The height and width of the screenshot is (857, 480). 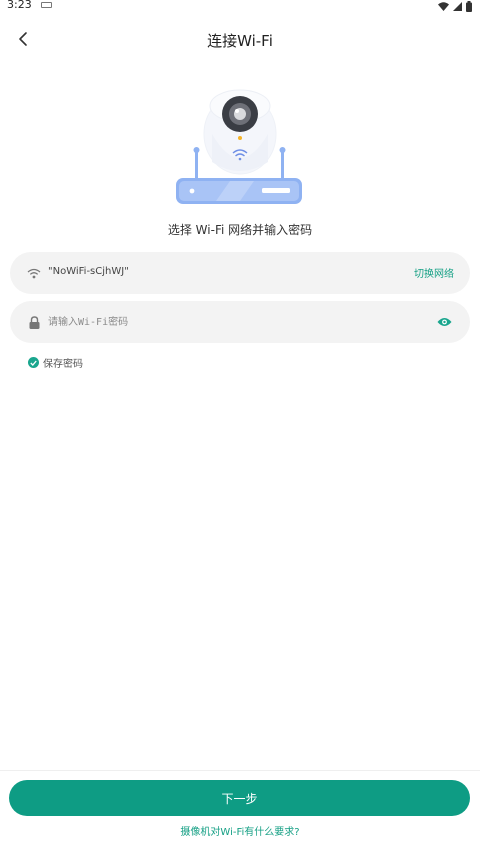 What do you see at coordinates (469, 6) in the screenshot?
I see `battery-icon` at bounding box center [469, 6].